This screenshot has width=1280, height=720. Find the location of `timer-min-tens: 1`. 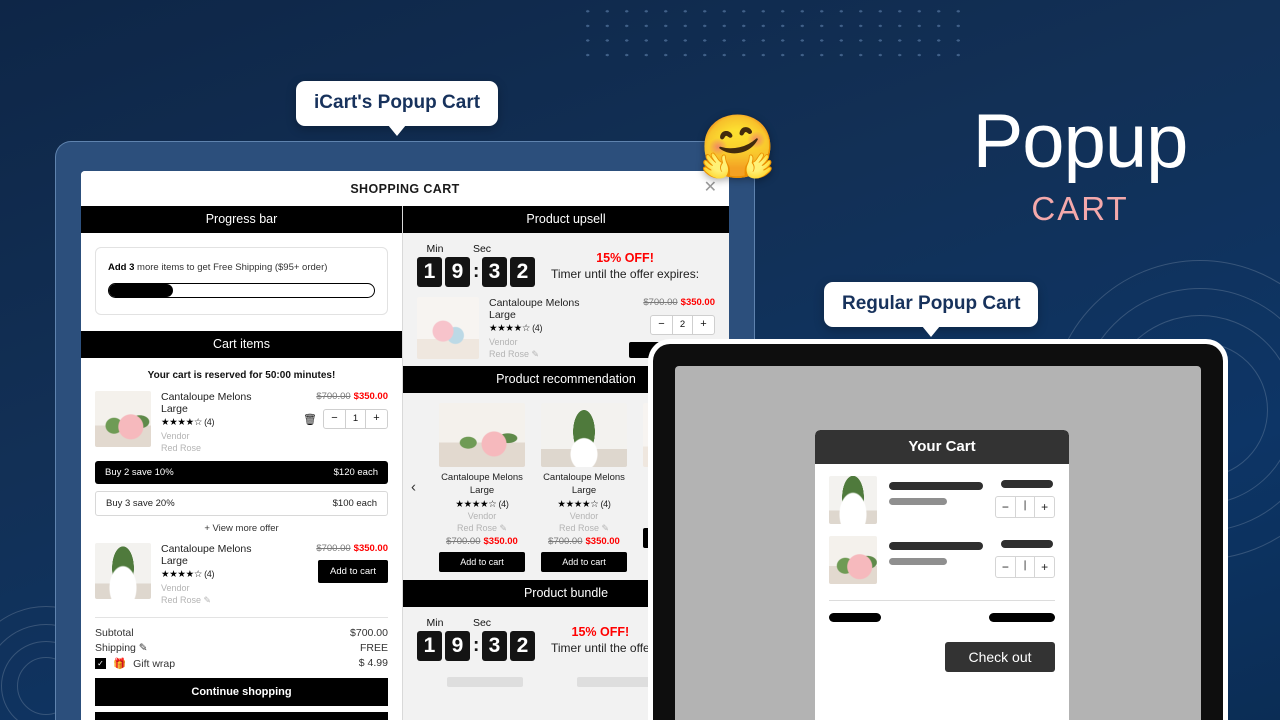

timer-min-tens: 1 is located at coordinates (429, 272).